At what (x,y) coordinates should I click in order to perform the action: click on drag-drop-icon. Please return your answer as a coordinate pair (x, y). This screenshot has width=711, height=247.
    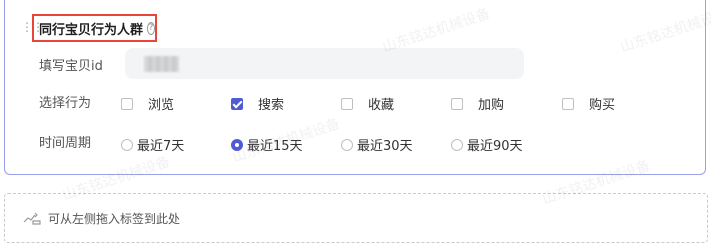
    Looking at the image, I should click on (32, 218).